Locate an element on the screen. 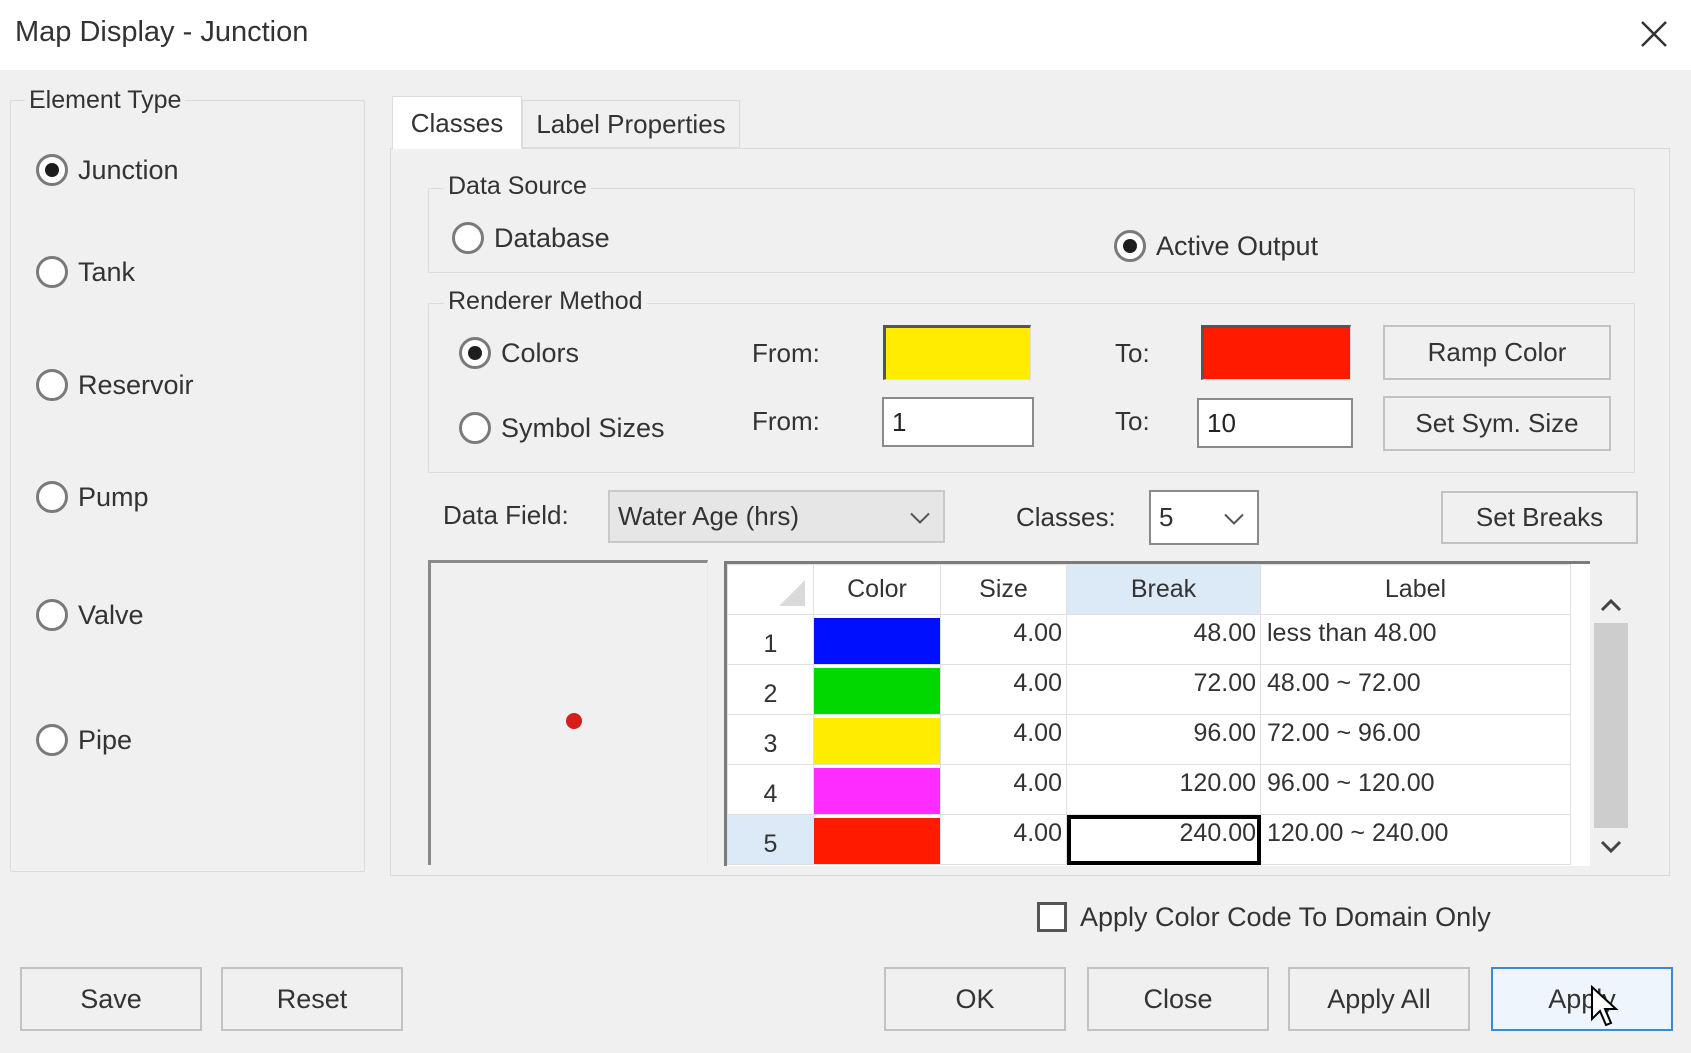  symbol-preview is located at coordinates (568, 712).